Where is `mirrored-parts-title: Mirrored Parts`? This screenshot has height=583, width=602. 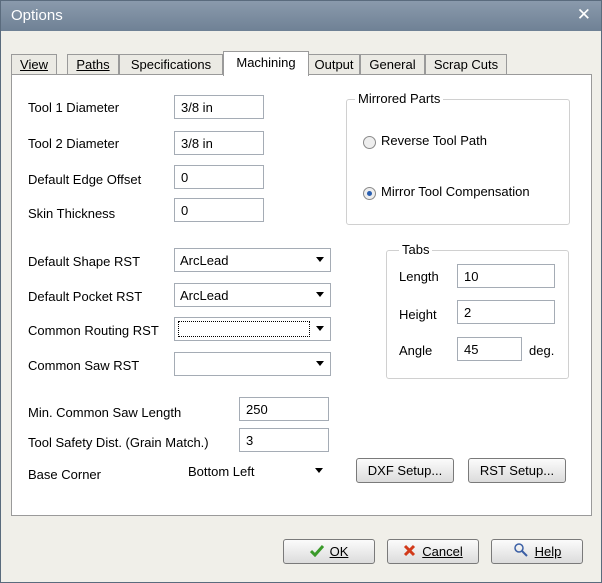
mirrored-parts-title: Mirrored Parts is located at coordinates (399, 98).